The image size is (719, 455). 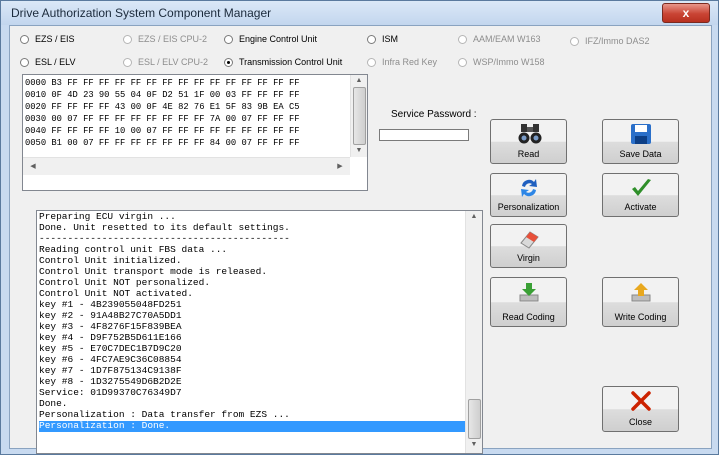 I want to click on binoculars-icon, so click(x=530, y=134).